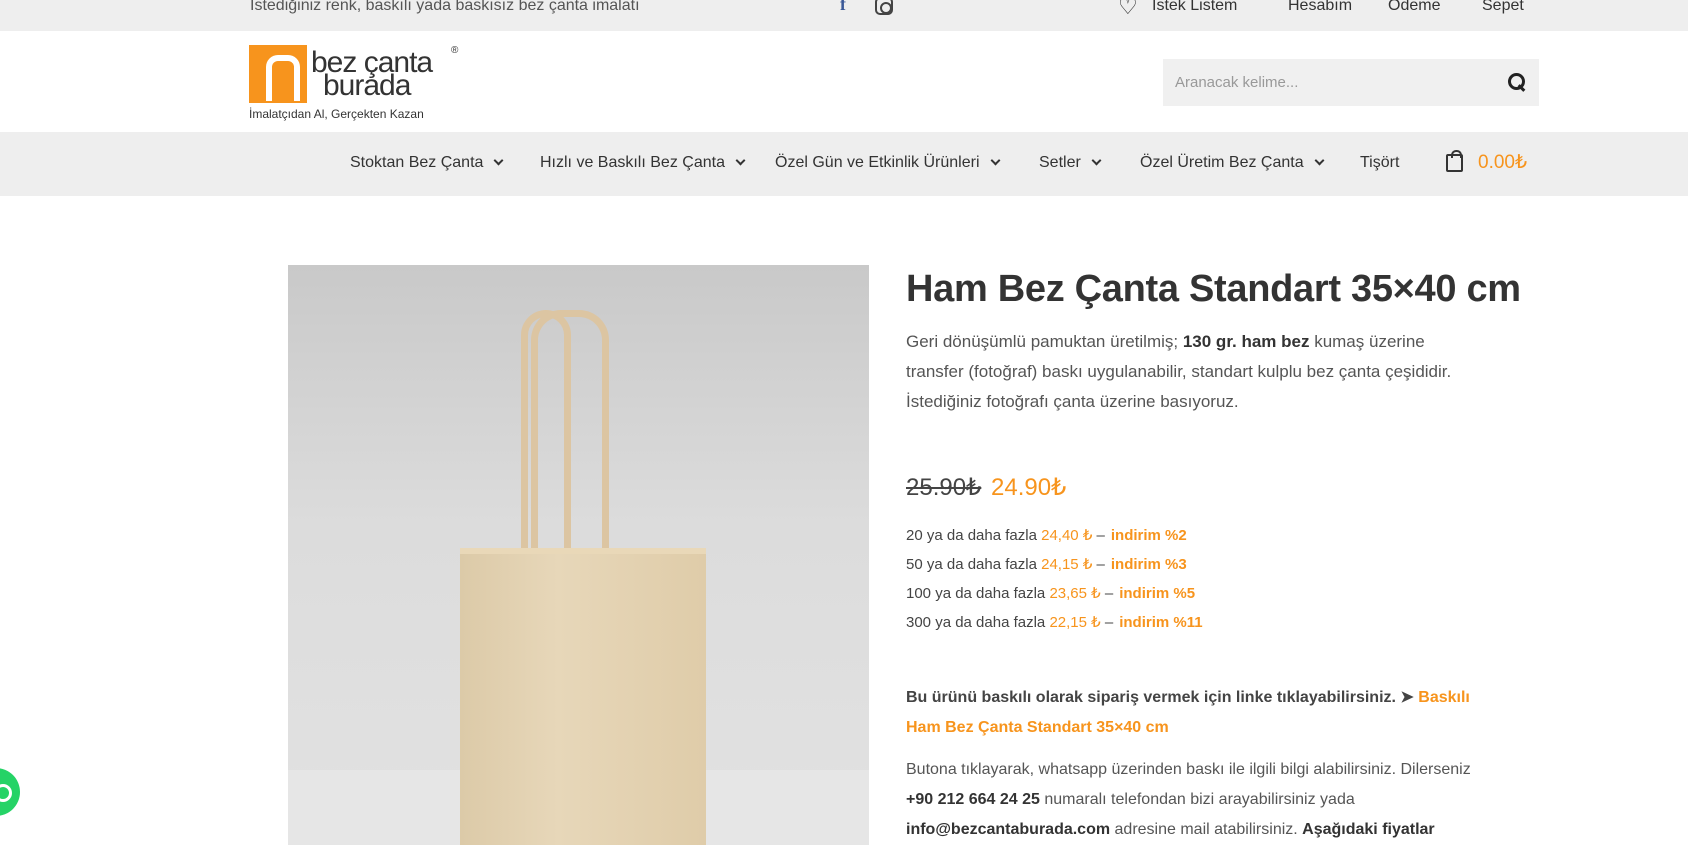 This screenshot has width=1688, height=845. I want to click on tier-price: 23,65 ₺, so click(1075, 593).